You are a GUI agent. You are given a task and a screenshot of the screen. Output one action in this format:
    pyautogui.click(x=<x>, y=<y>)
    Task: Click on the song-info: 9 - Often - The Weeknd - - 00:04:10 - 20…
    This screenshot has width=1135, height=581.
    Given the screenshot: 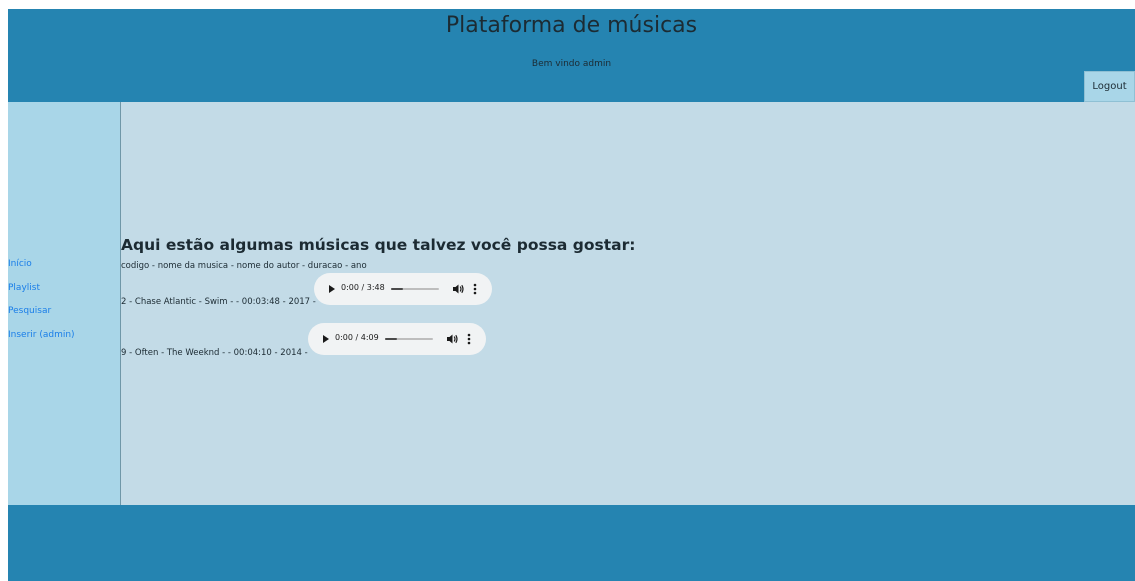 What is the action you would take?
    pyautogui.click(x=214, y=353)
    